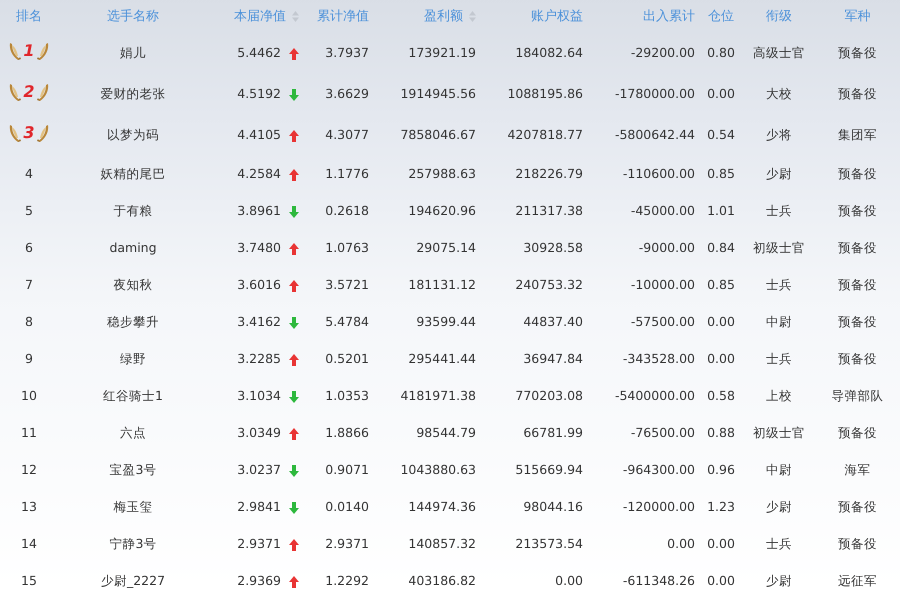 This screenshot has width=900, height=600. Describe the element at coordinates (29, 432) in the screenshot. I see `rank-number: 11` at that location.